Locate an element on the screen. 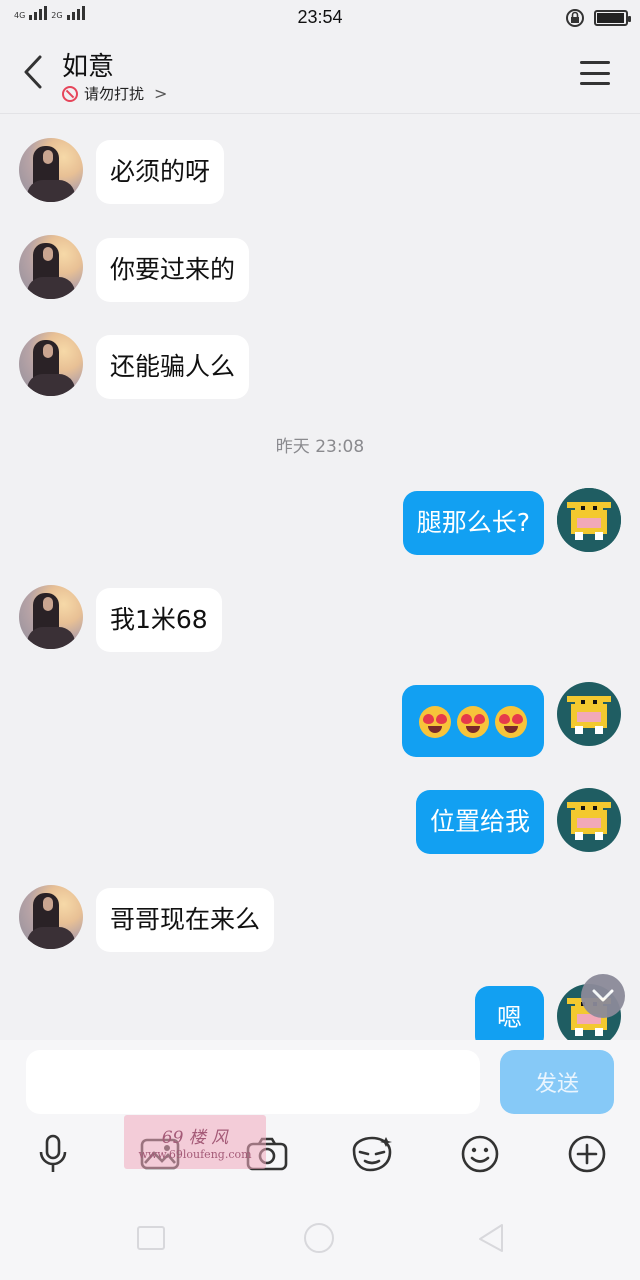 The height and width of the screenshot is (1280, 640). message-bubble-outgoing: 位置给我 is located at coordinates (479, 822).